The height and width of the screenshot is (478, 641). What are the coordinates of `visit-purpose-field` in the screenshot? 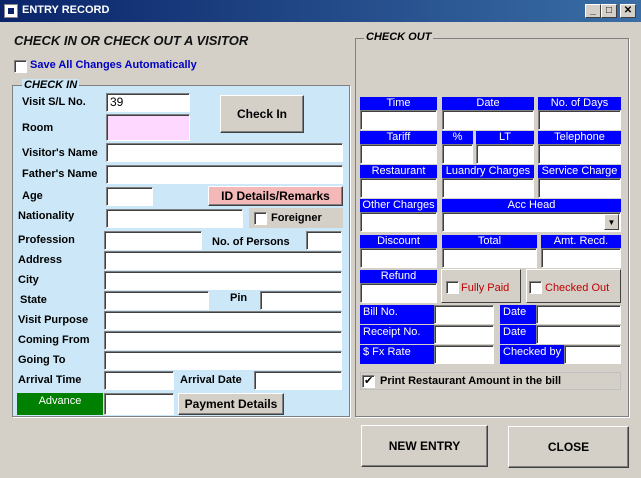 It's located at (223, 320).